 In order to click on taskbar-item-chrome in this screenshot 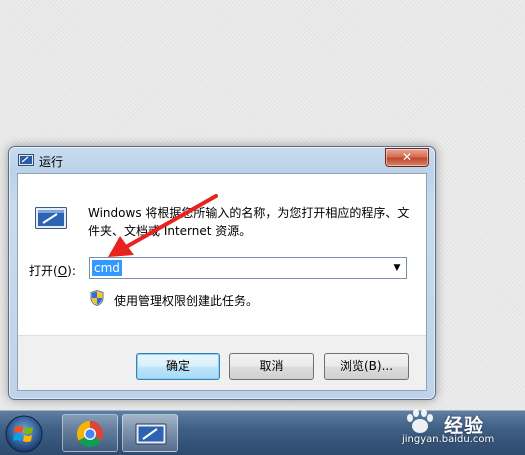, I will do `click(90, 433)`.